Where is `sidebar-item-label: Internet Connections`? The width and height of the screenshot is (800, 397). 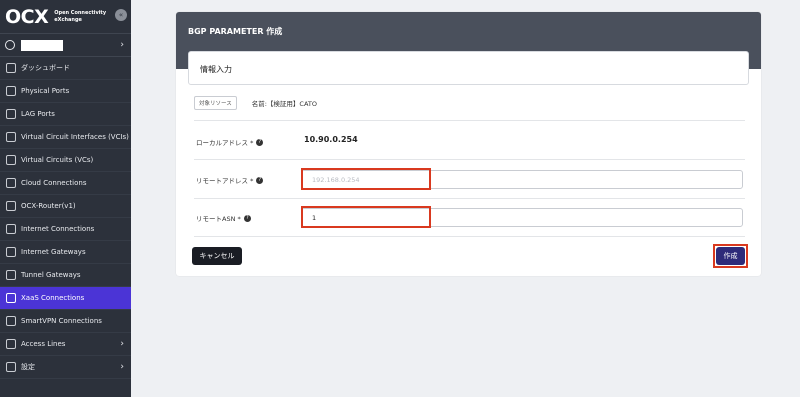 sidebar-item-label: Internet Connections is located at coordinates (58, 229).